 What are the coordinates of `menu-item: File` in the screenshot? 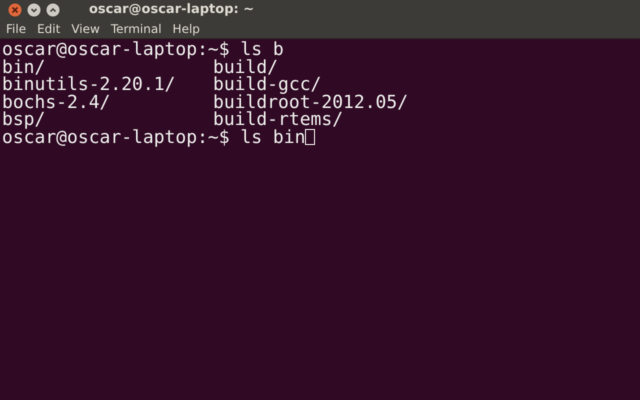 It's located at (16, 29).